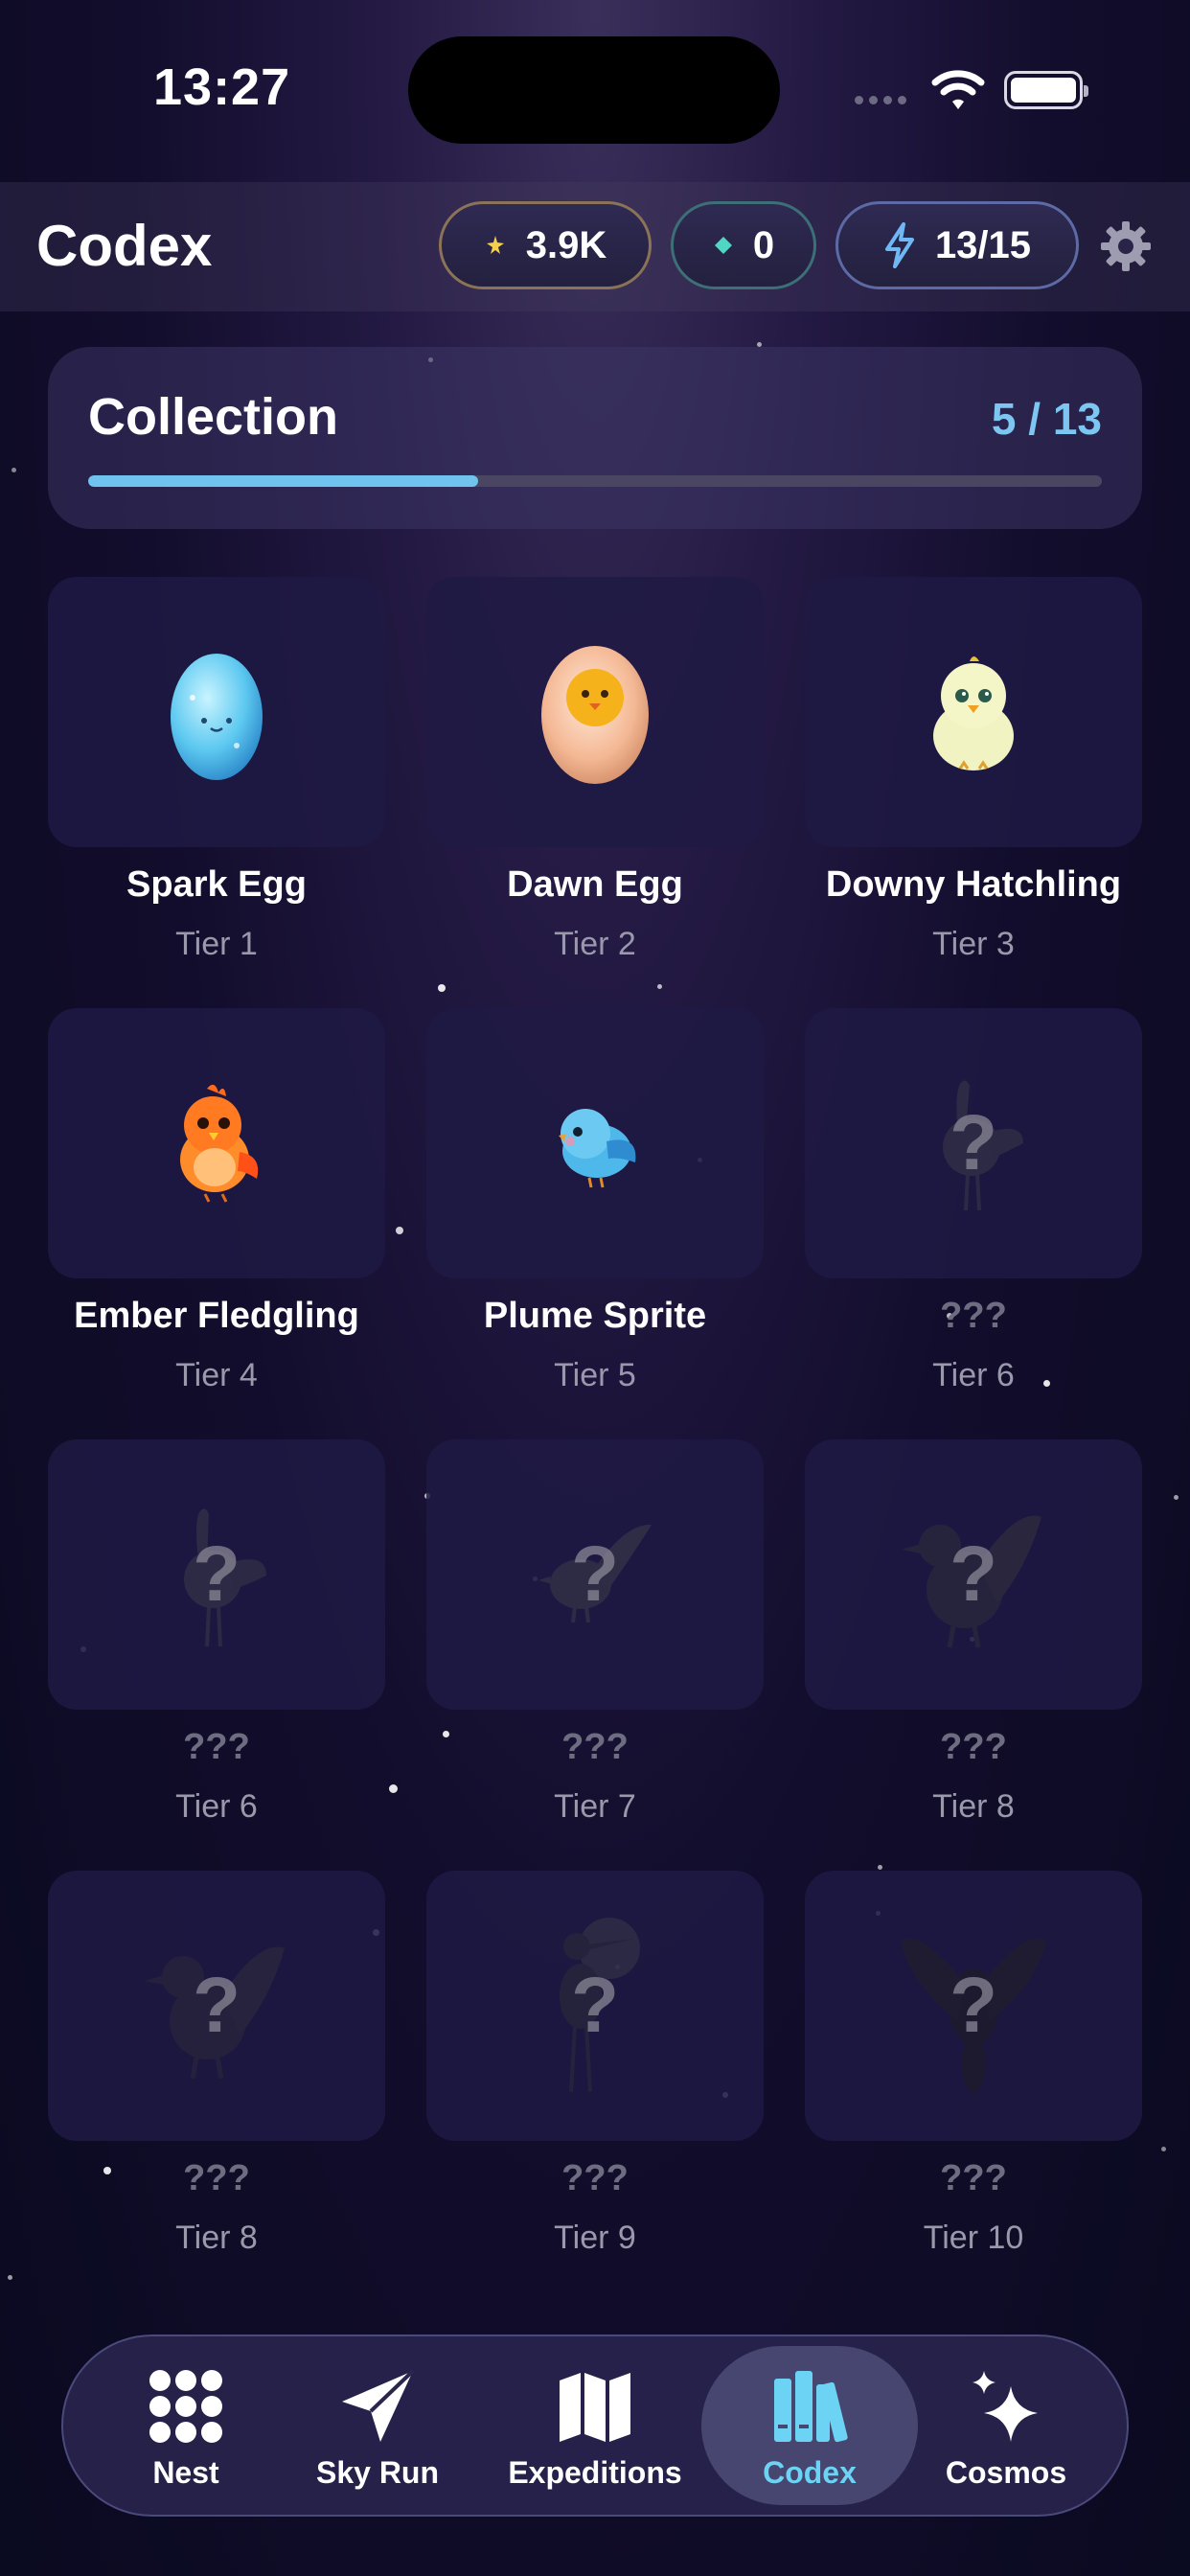 Image resolution: width=1190 pixels, height=2576 pixels. I want to click on tab-nest: Nest, so click(186, 2425).